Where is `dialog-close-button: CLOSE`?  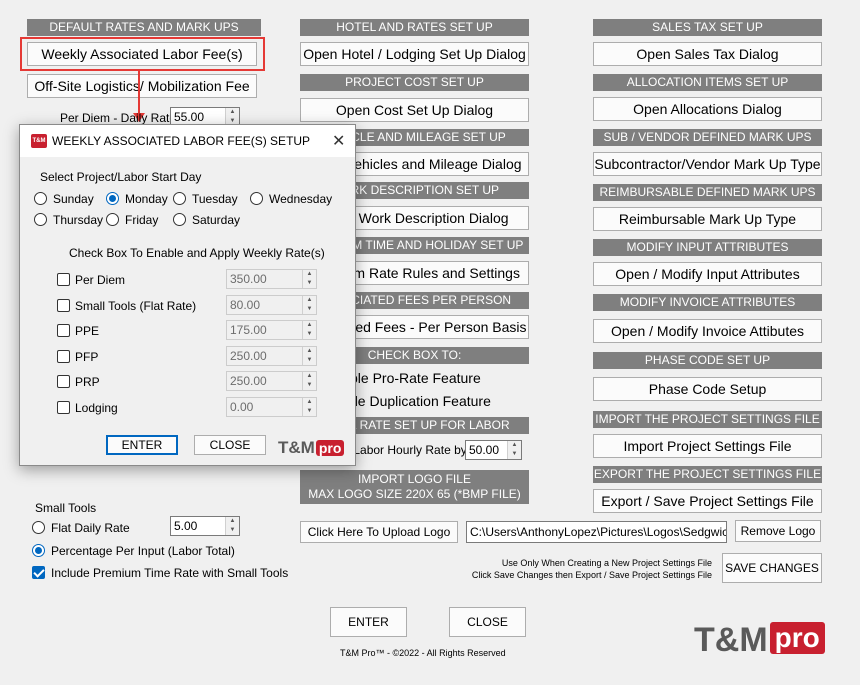 dialog-close-button: CLOSE is located at coordinates (230, 445).